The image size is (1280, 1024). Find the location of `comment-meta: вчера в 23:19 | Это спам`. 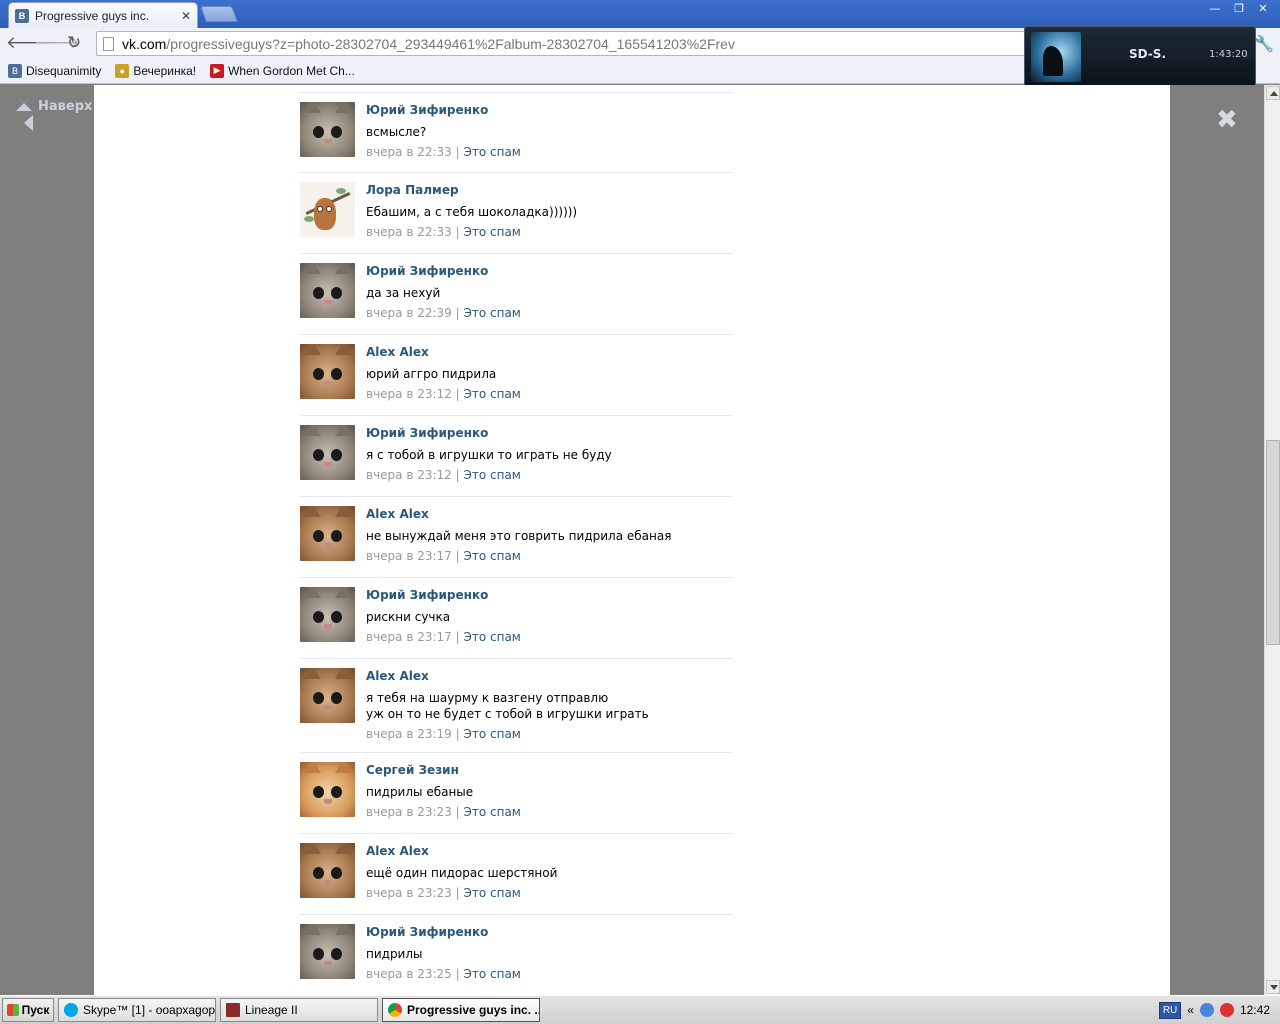

comment-meta: вчера в 23:19 | Это спам is located at coordinates (549, 734).